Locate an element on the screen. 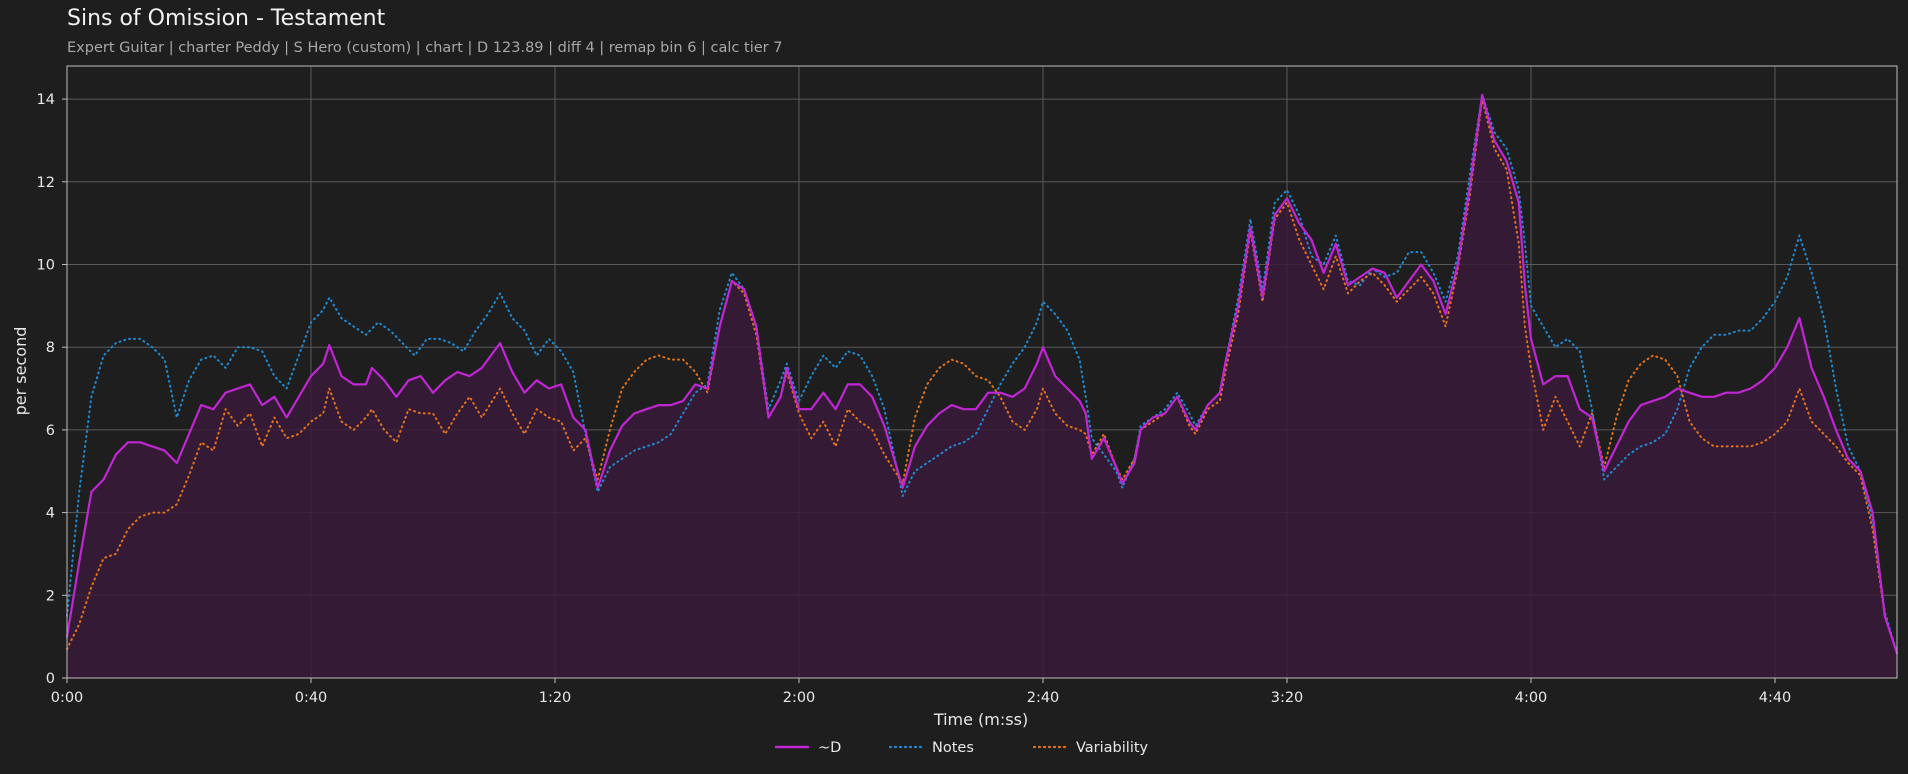 Image resolution: width=1908 pixels, height=774 pixels. x-tick-label: 4:00 is located at coordinates (1531, 698).